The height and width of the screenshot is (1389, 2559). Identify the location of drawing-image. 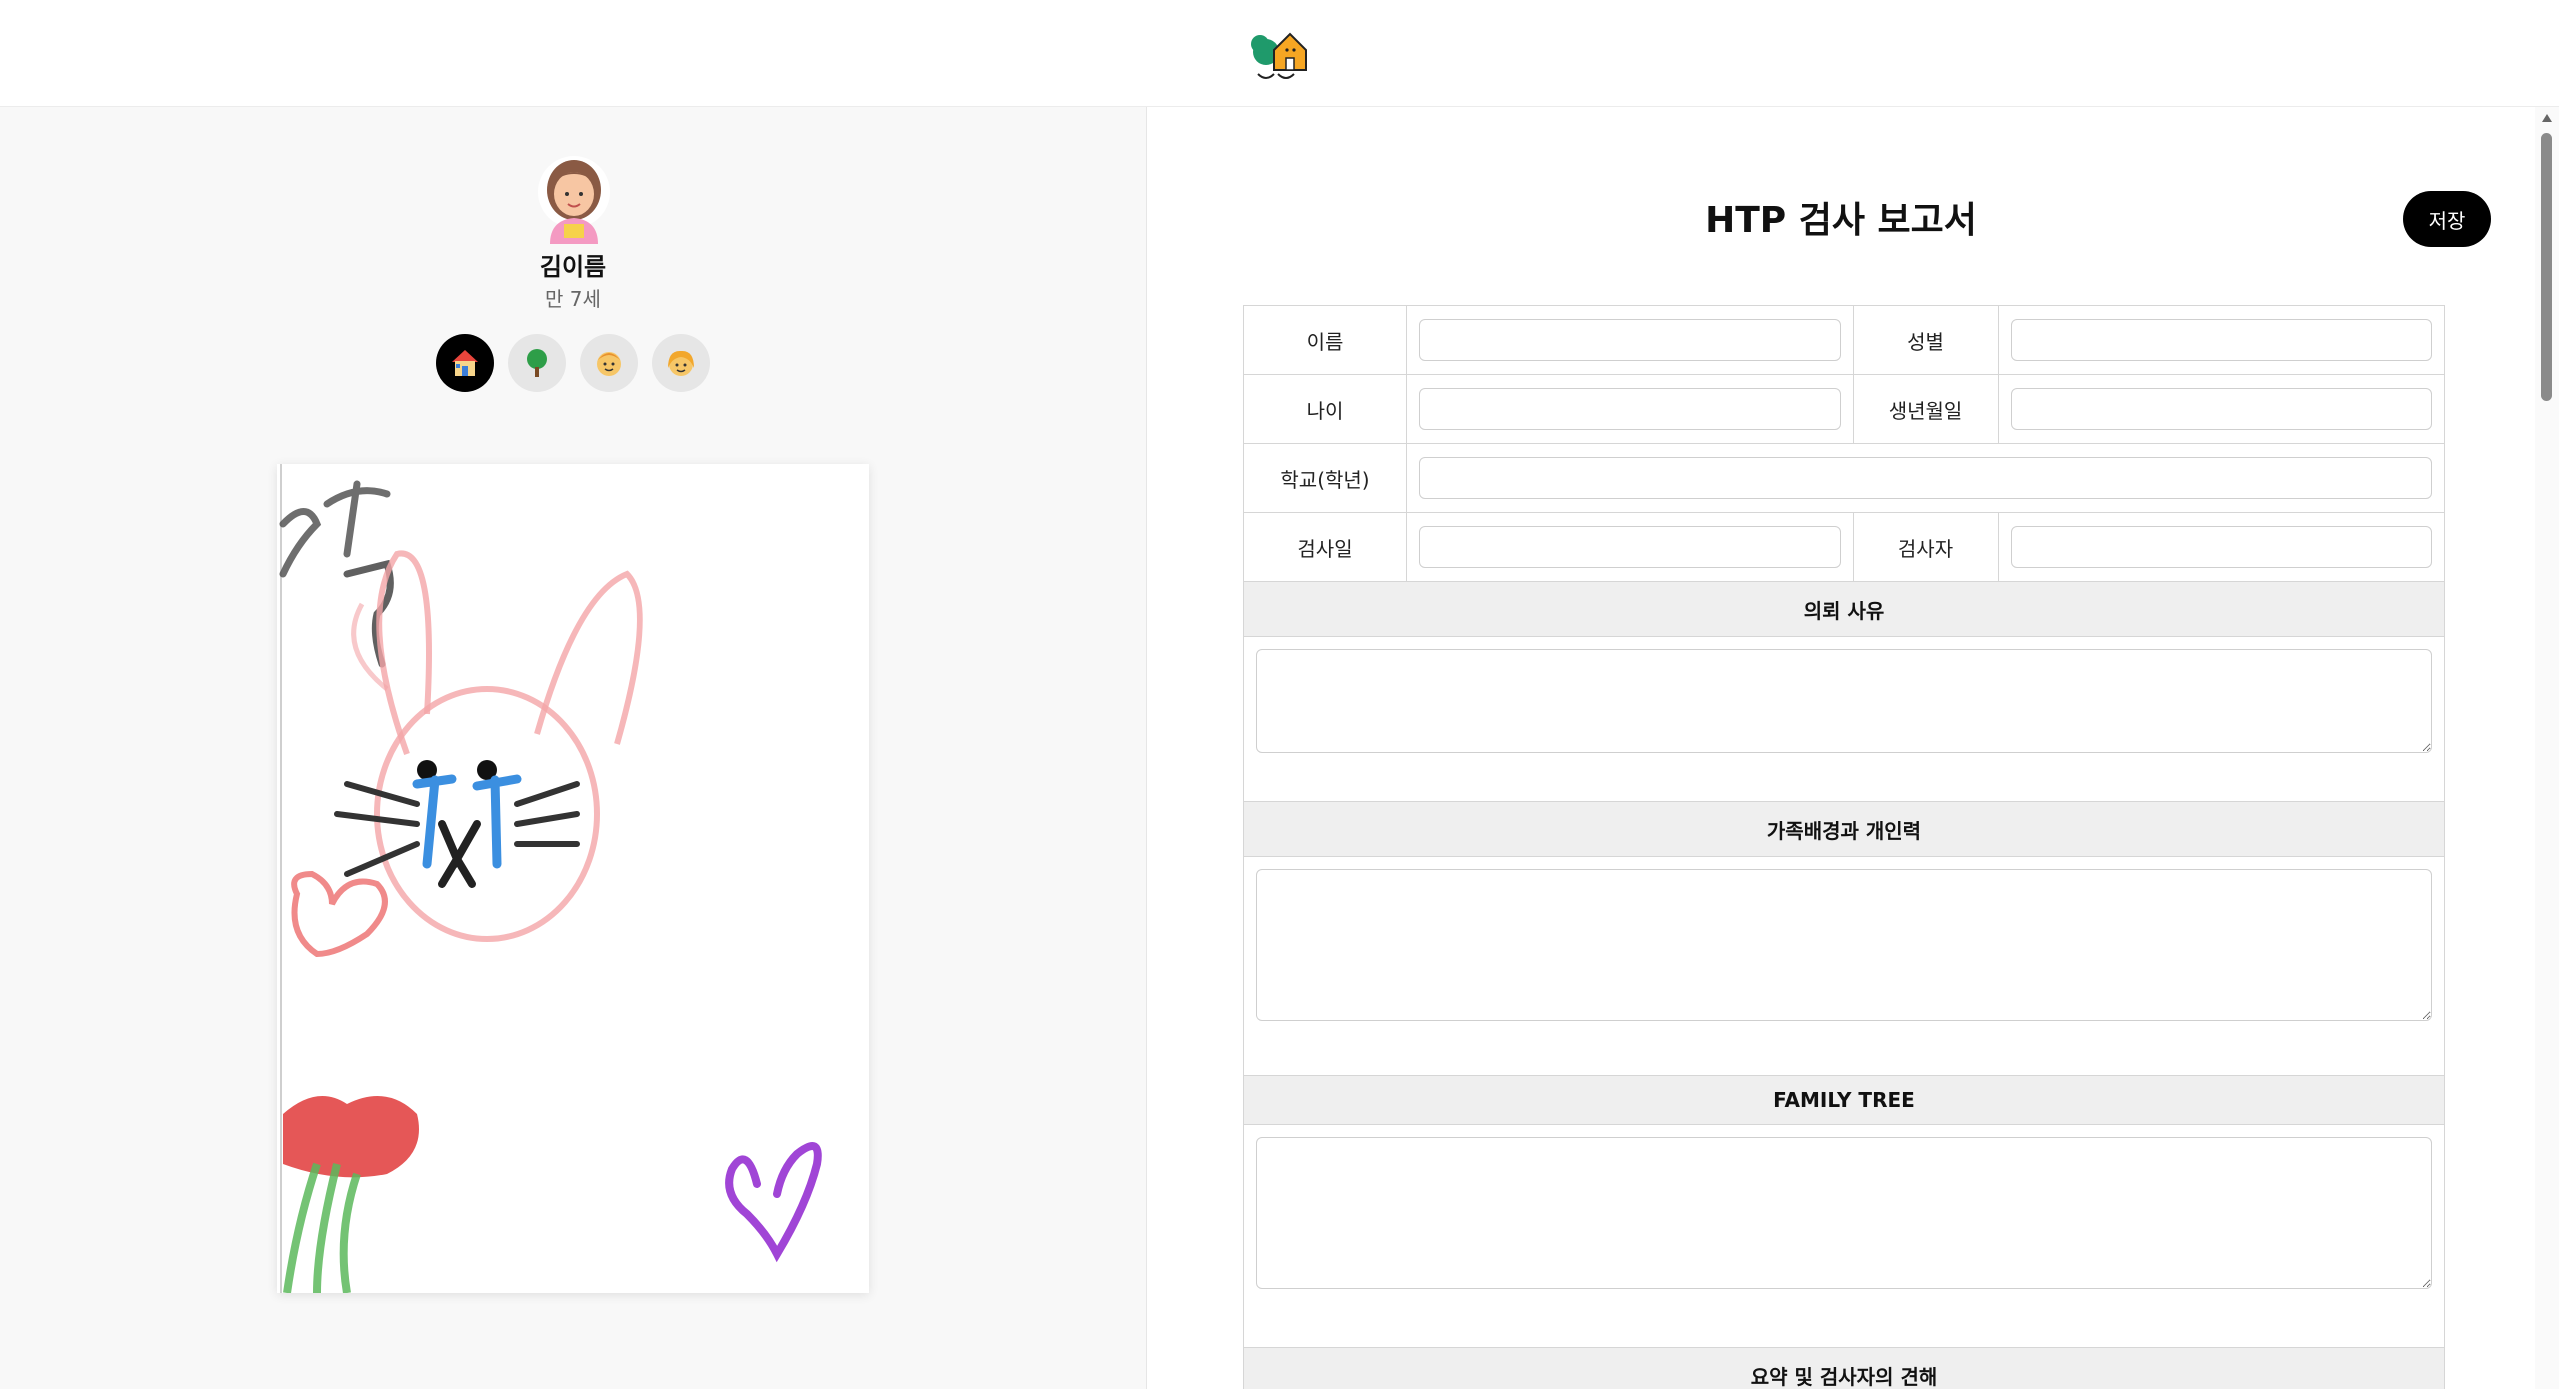
(574, 878).